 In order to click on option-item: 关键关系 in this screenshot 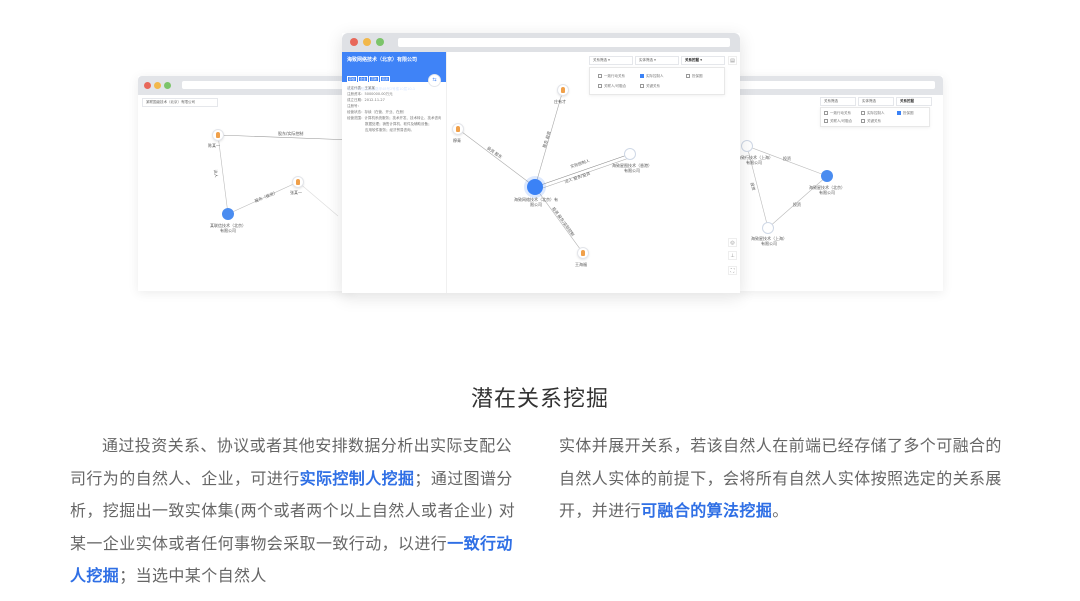, I will do `click(650, 86)`.